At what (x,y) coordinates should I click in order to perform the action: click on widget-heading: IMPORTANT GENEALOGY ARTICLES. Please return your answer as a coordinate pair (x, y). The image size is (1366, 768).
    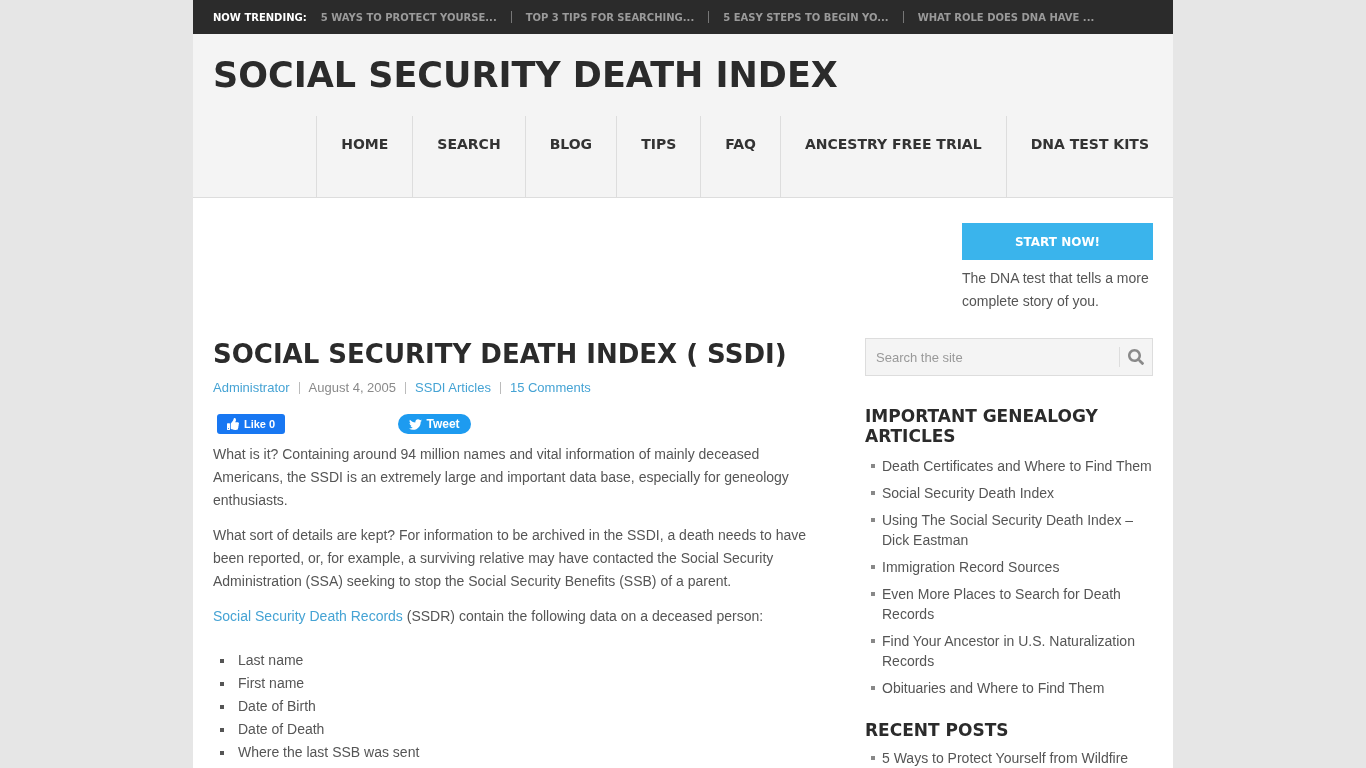
    Looking at the image, I should click on (982, 426).